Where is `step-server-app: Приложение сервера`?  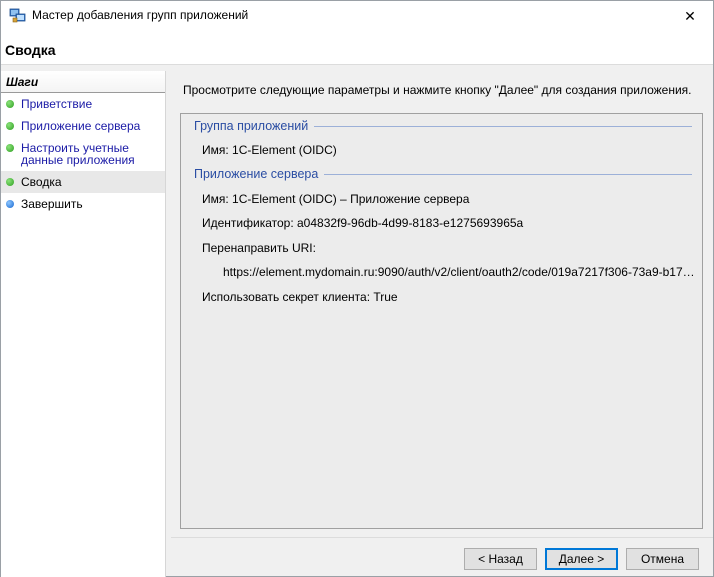 step-server-app: Приложение сервера is located at coordinates (83, 126).